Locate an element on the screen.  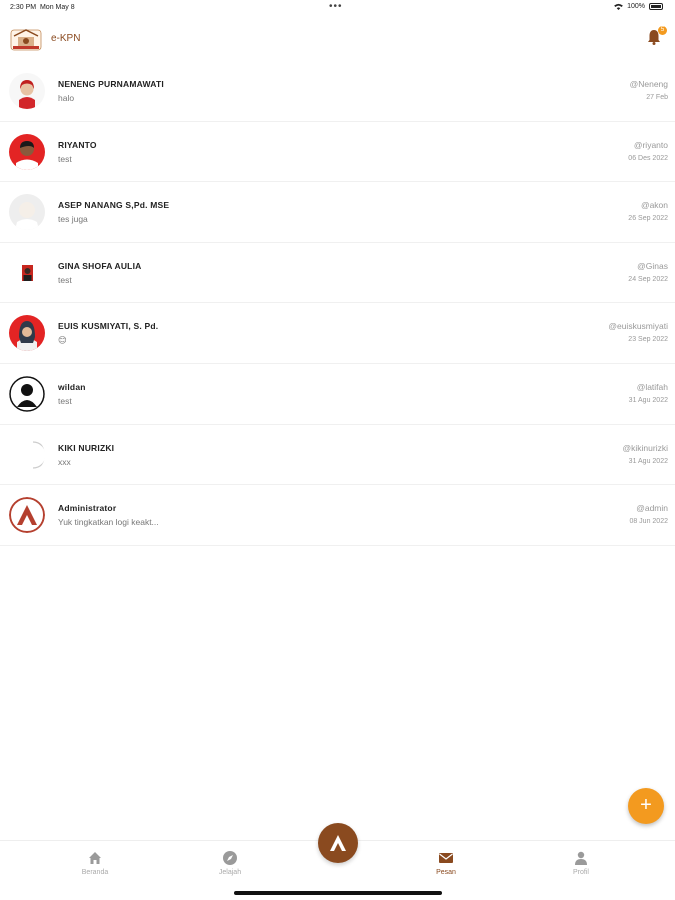
app-title: e-KPN is located at coordinates (66, 38).